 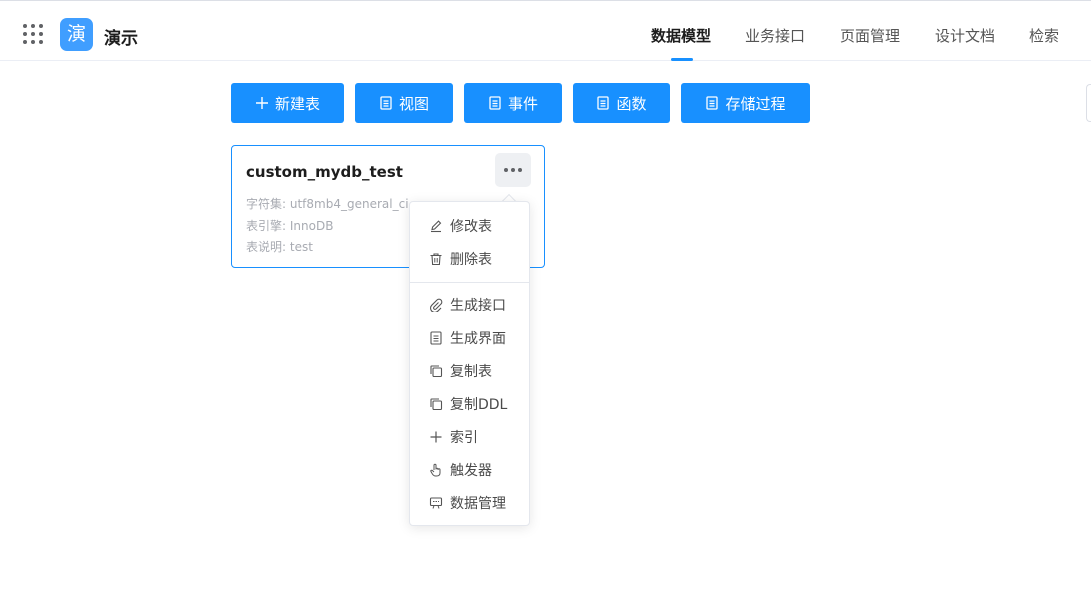 I want to click on menu-item-copy-table: 复制表, so click(x=469, y=370).